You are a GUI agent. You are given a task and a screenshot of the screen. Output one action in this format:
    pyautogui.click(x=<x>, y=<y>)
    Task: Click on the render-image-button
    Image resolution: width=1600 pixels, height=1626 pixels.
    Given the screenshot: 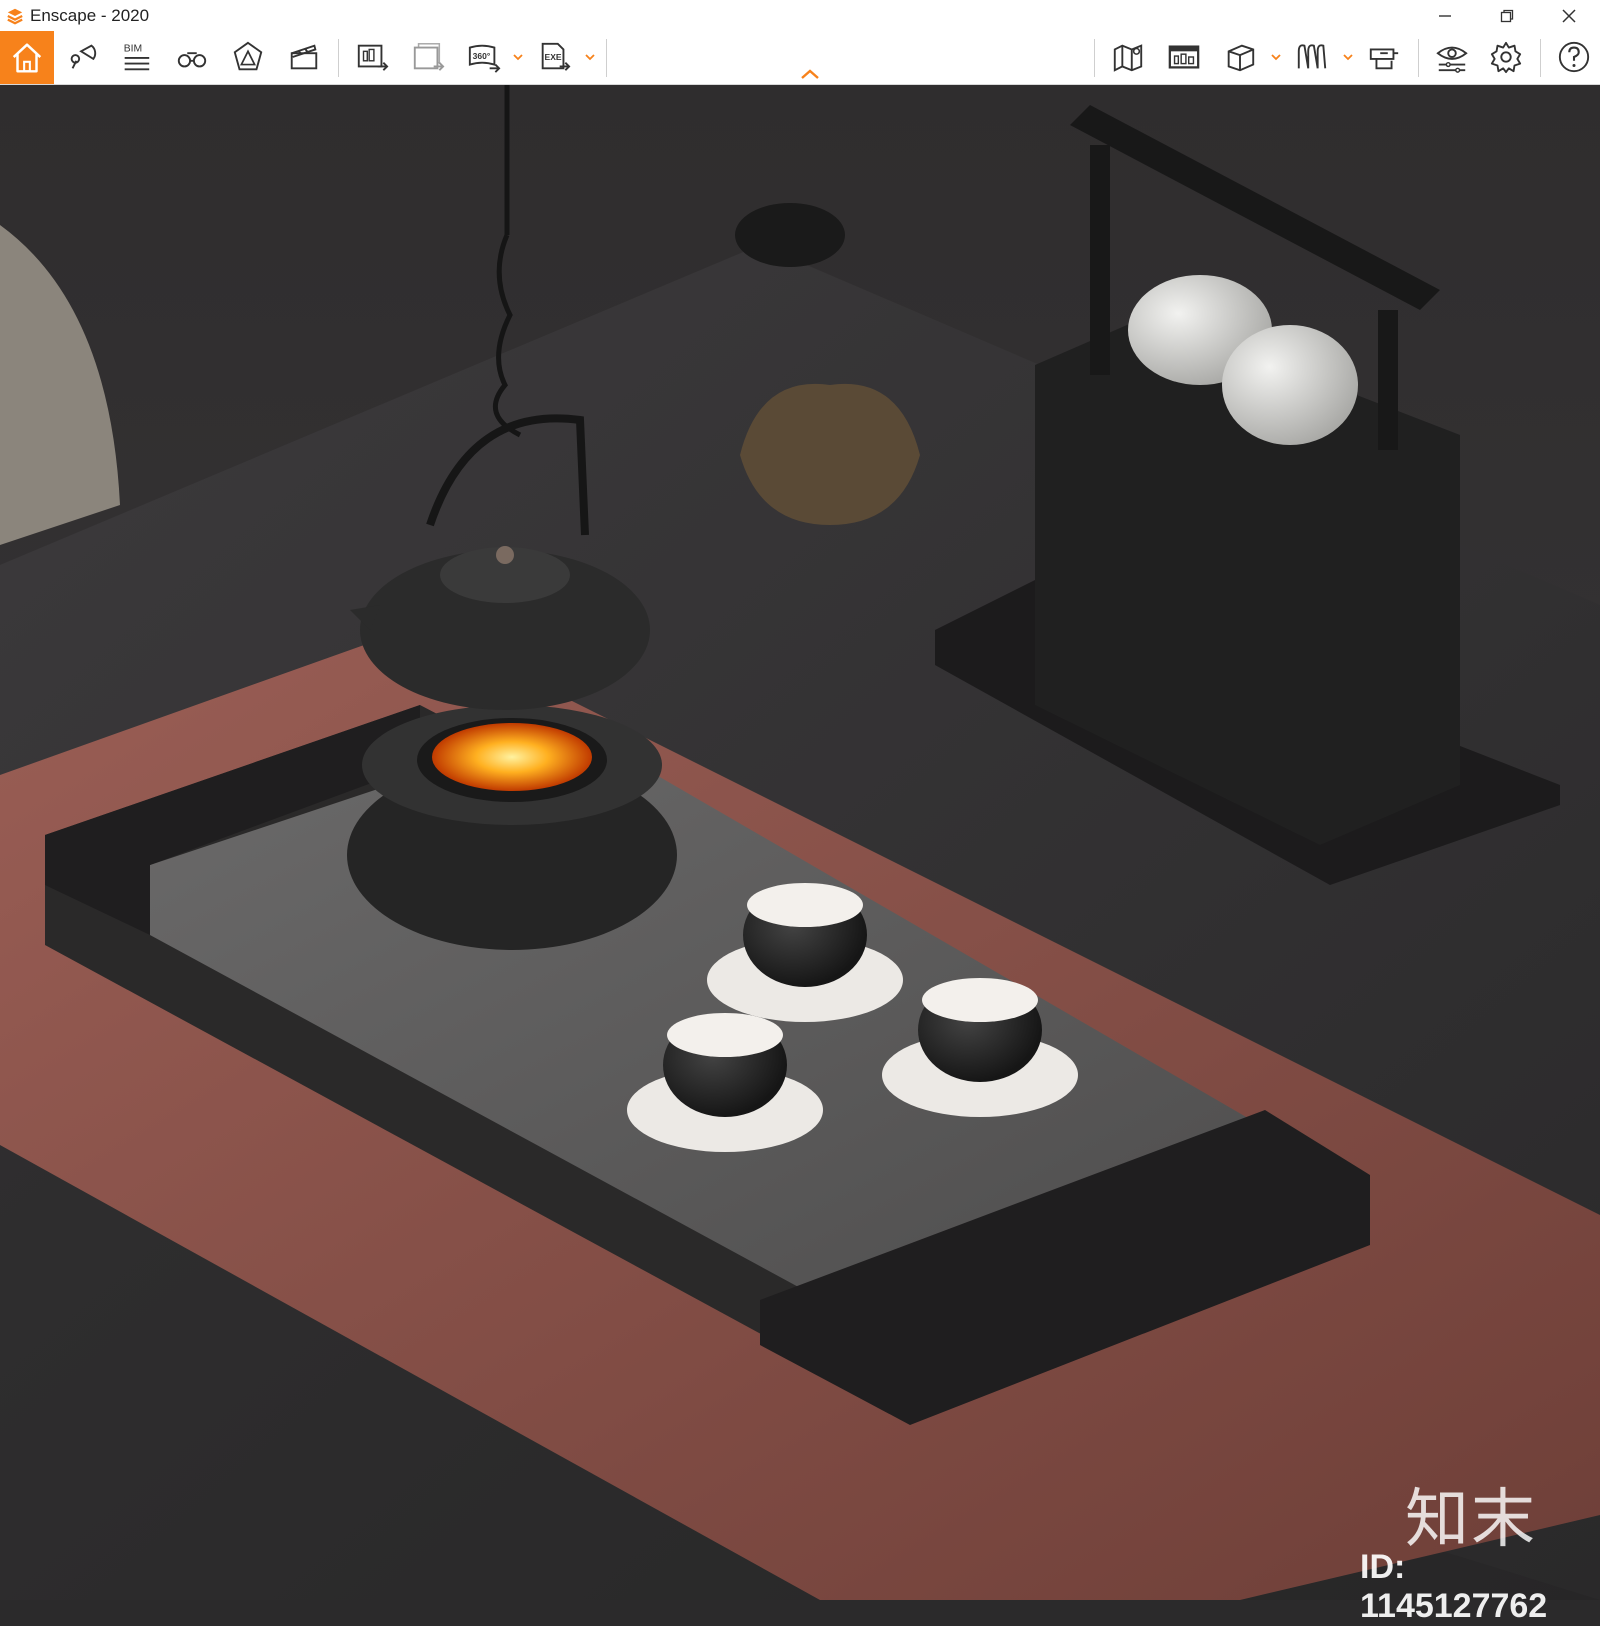 What is the action you would take?
    pyautogui.click(x=372, y=57)
    